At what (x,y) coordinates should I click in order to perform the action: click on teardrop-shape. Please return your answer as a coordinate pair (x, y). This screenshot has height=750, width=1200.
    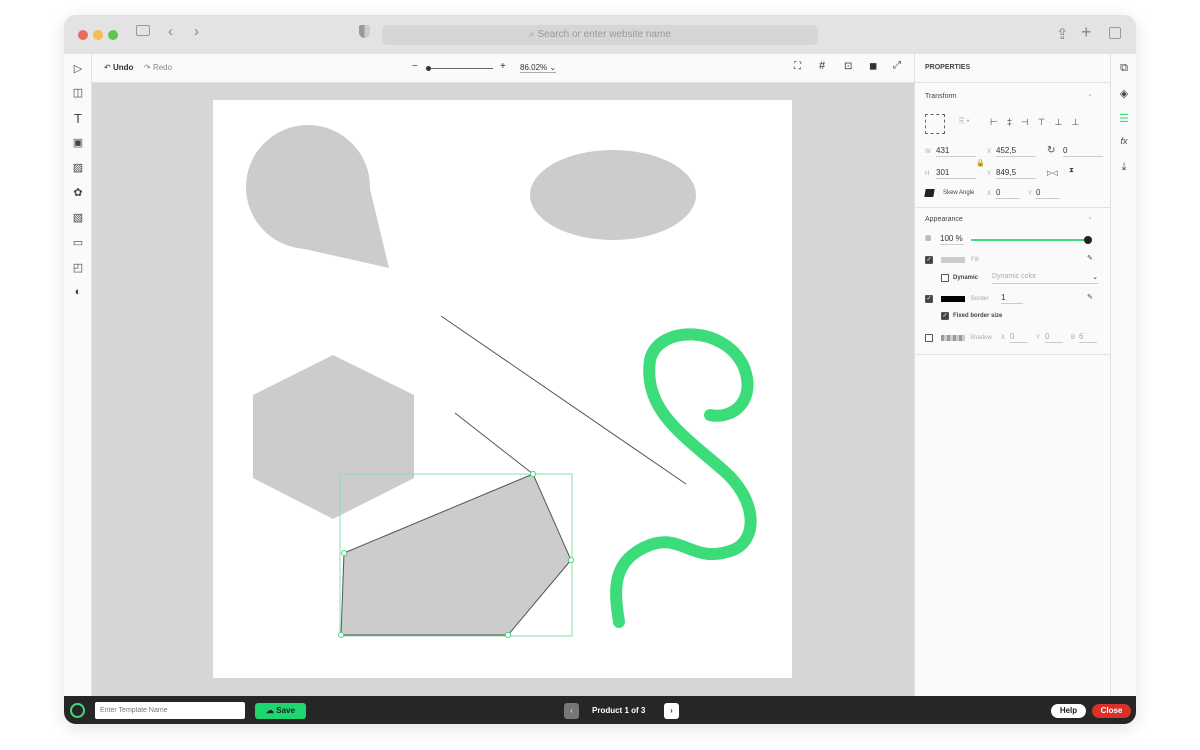
    Looking at the image, I should click on (317, 196).